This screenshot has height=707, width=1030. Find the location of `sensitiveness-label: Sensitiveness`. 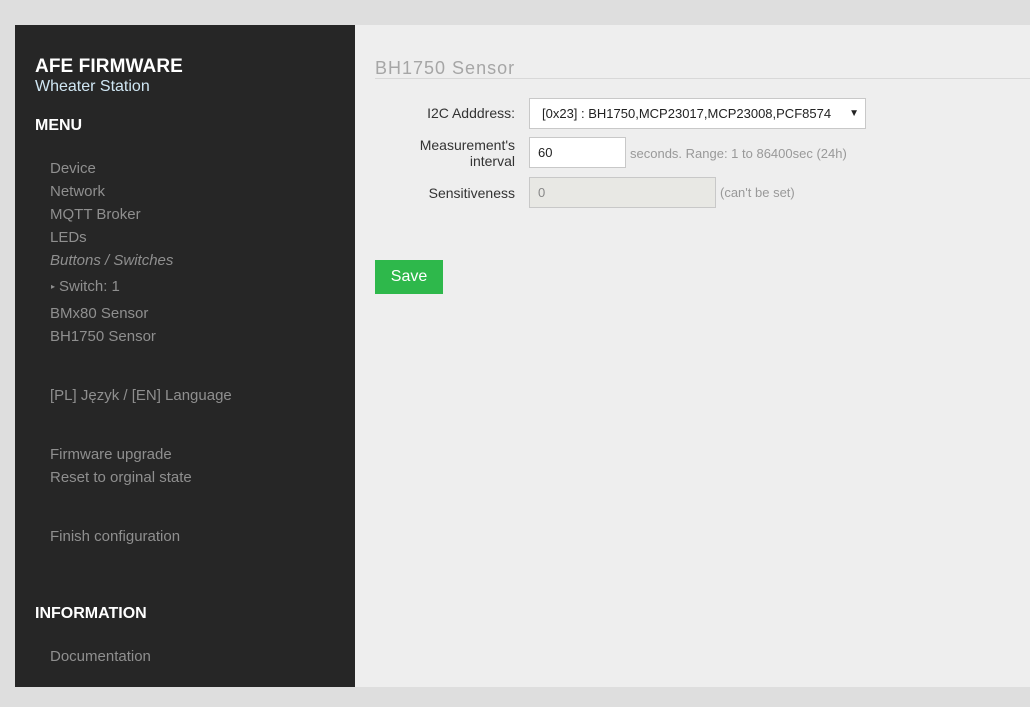

sensitiveness-label: Sensitiveness is located at coordinates (471, 193).